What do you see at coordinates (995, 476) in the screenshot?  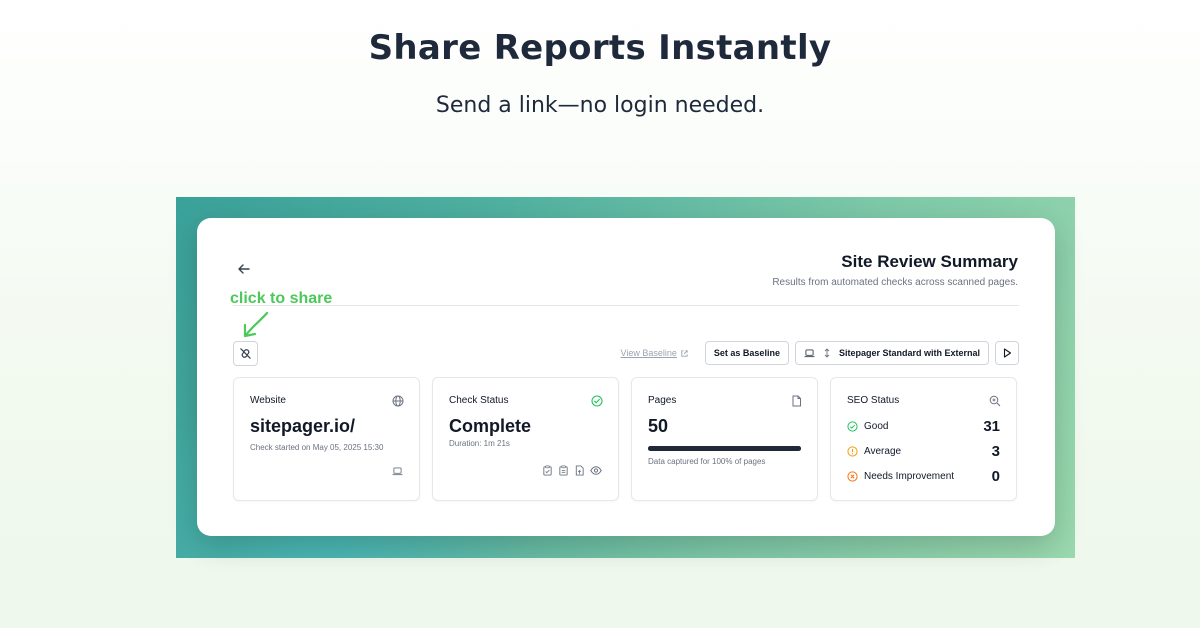 I see `seo-needs-improvement-count: 0` at bounding box center [995, 476].